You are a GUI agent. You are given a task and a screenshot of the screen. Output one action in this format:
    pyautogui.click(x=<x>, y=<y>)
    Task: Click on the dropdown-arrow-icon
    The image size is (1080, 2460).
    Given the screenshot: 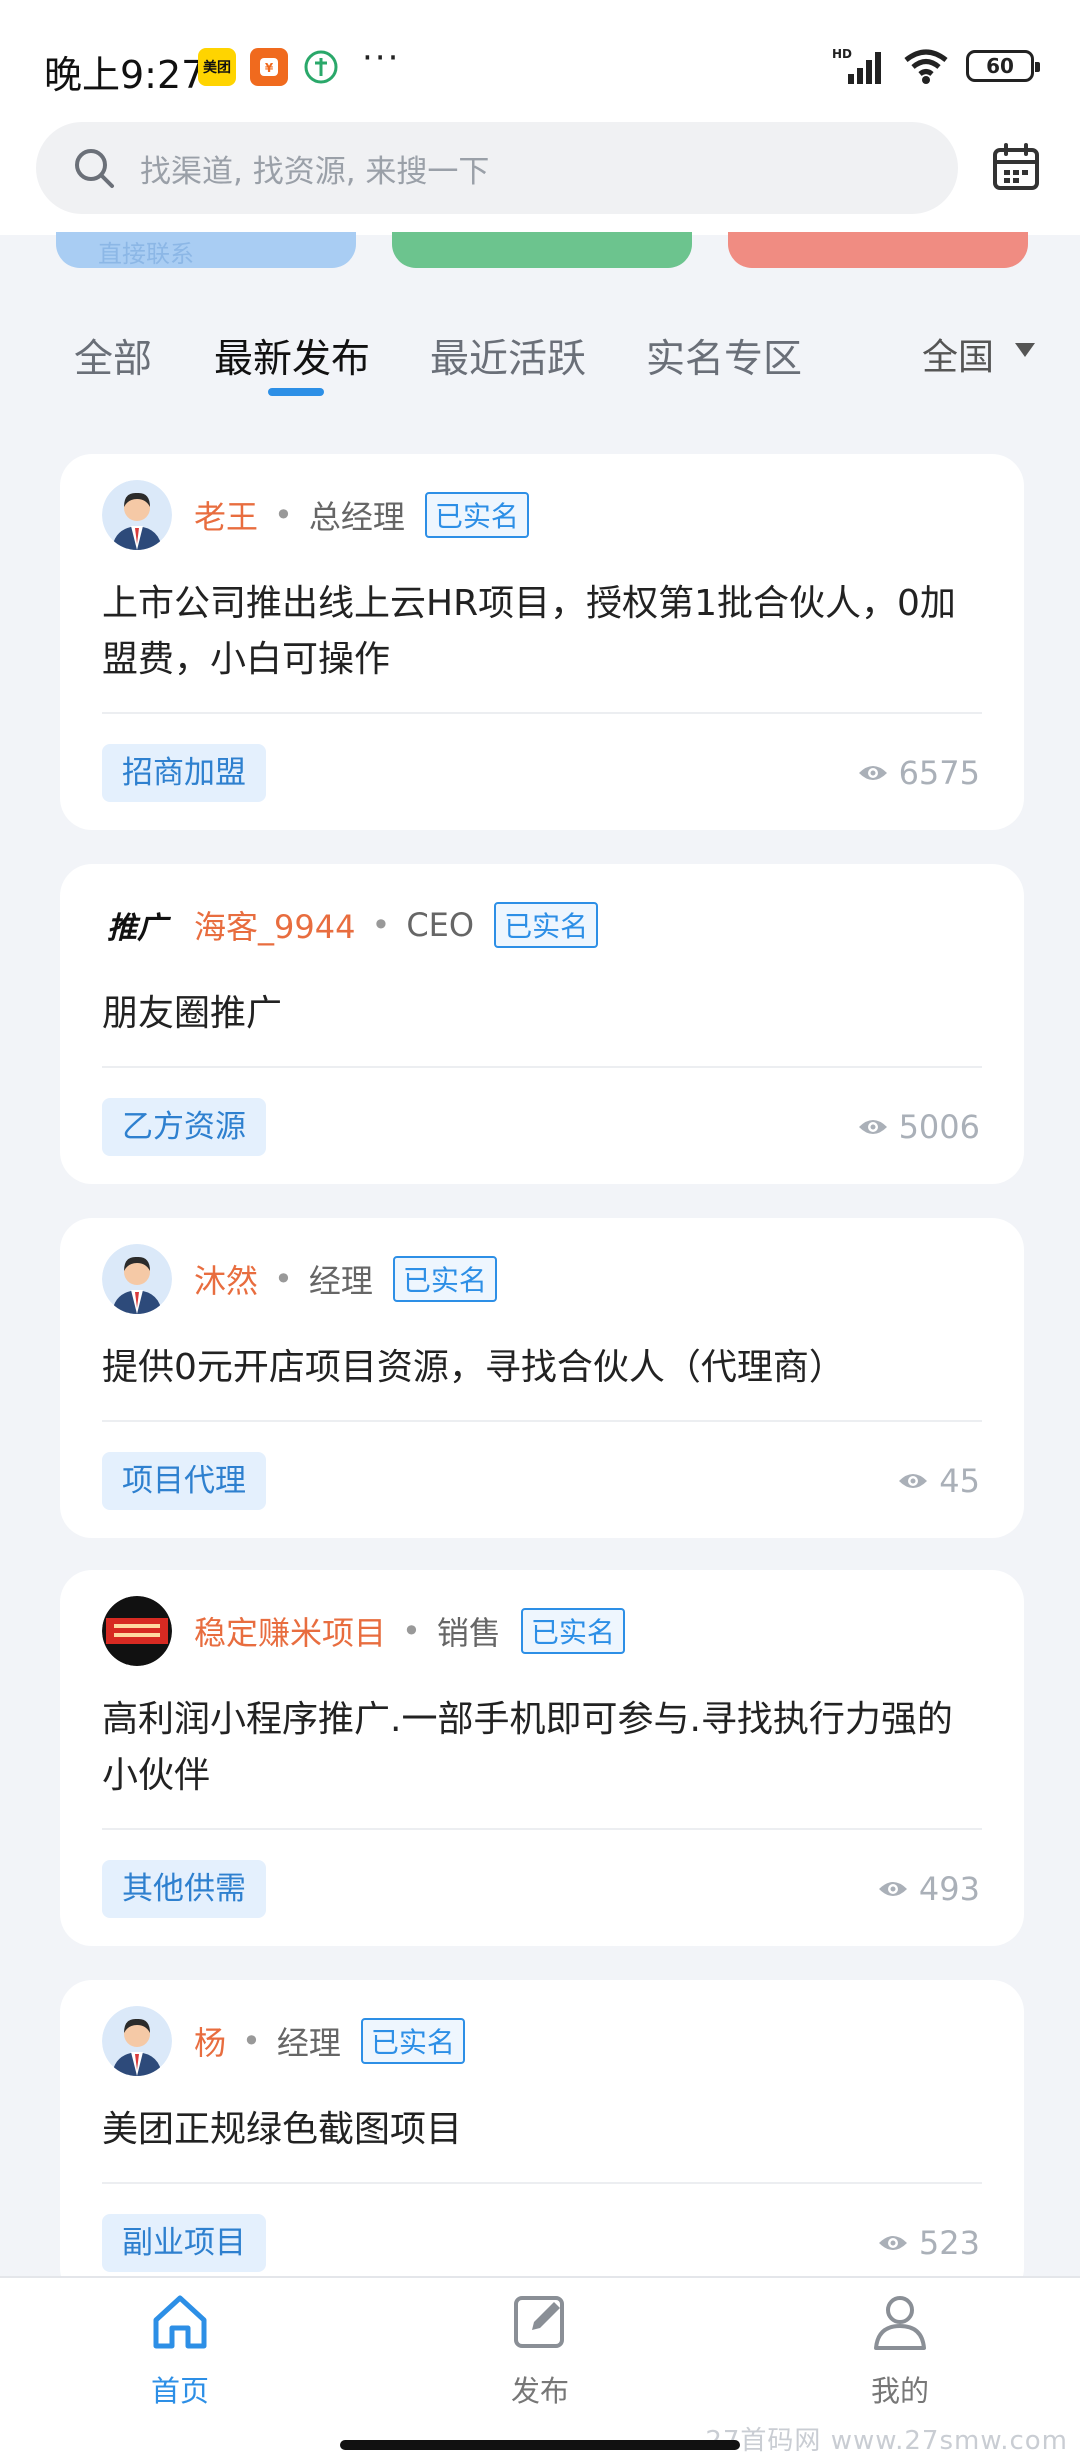 What is the action you would take?
    pyautogui.click(x=1025, y=350)
    